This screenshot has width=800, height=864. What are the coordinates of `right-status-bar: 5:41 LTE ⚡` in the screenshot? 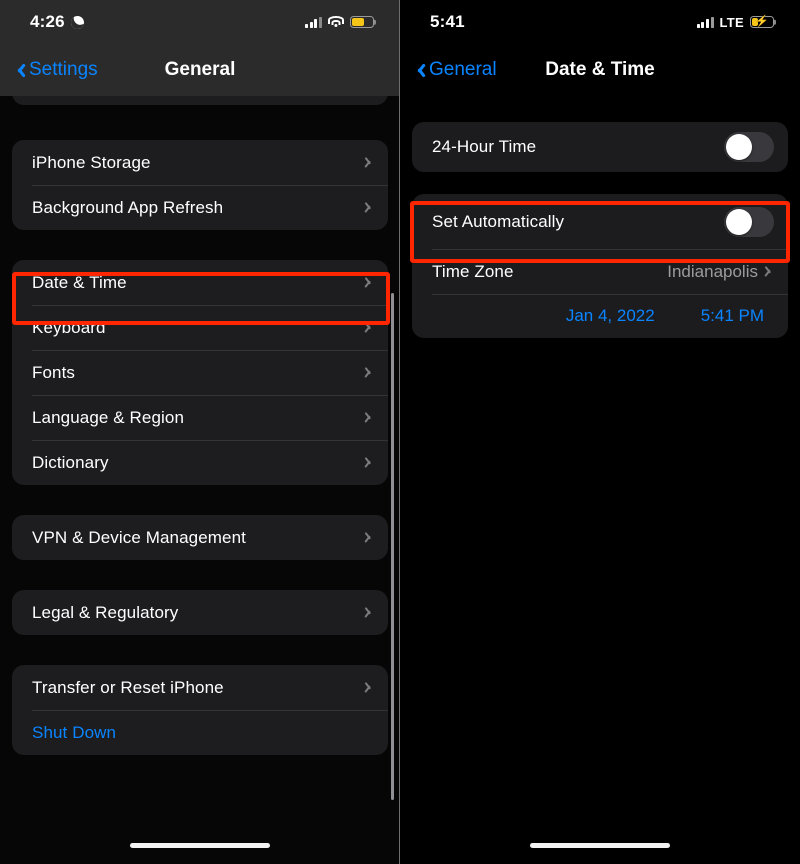 It's located at (600, 22).